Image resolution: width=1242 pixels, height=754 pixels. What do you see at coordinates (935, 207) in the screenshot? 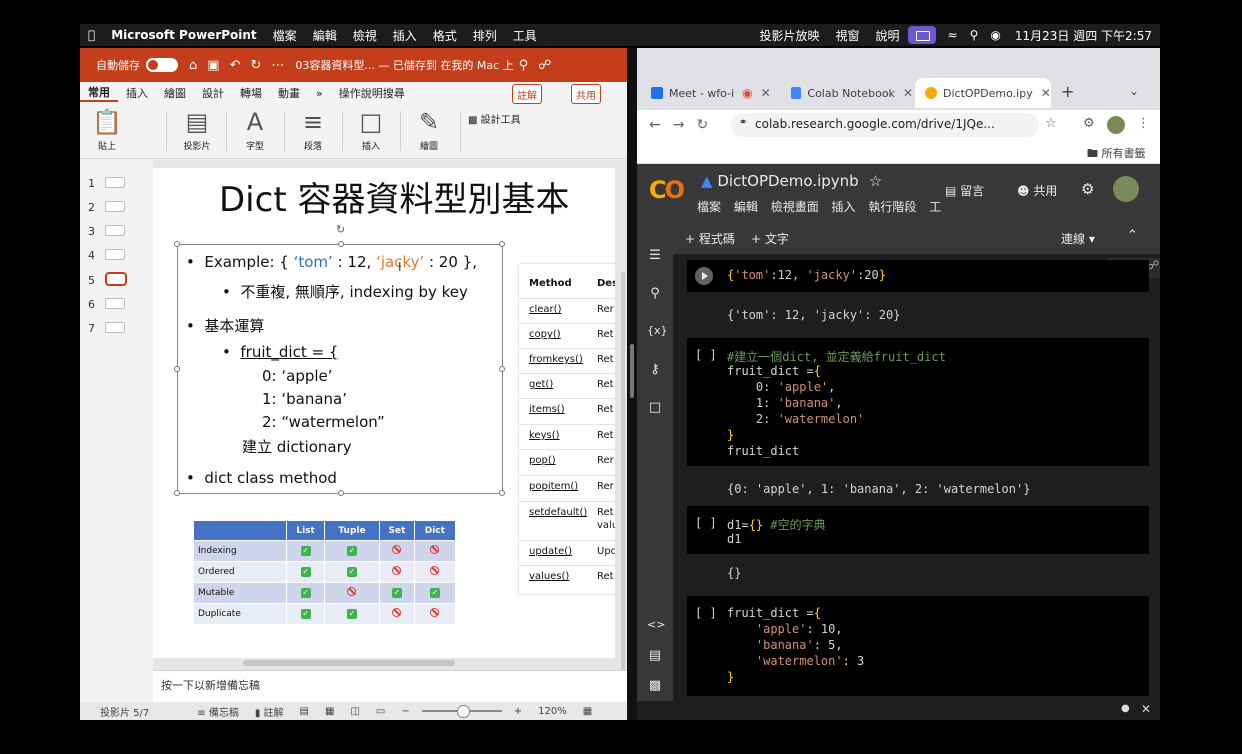
I see `colab-menu-tools: 工` at bounding box center [935, 207].